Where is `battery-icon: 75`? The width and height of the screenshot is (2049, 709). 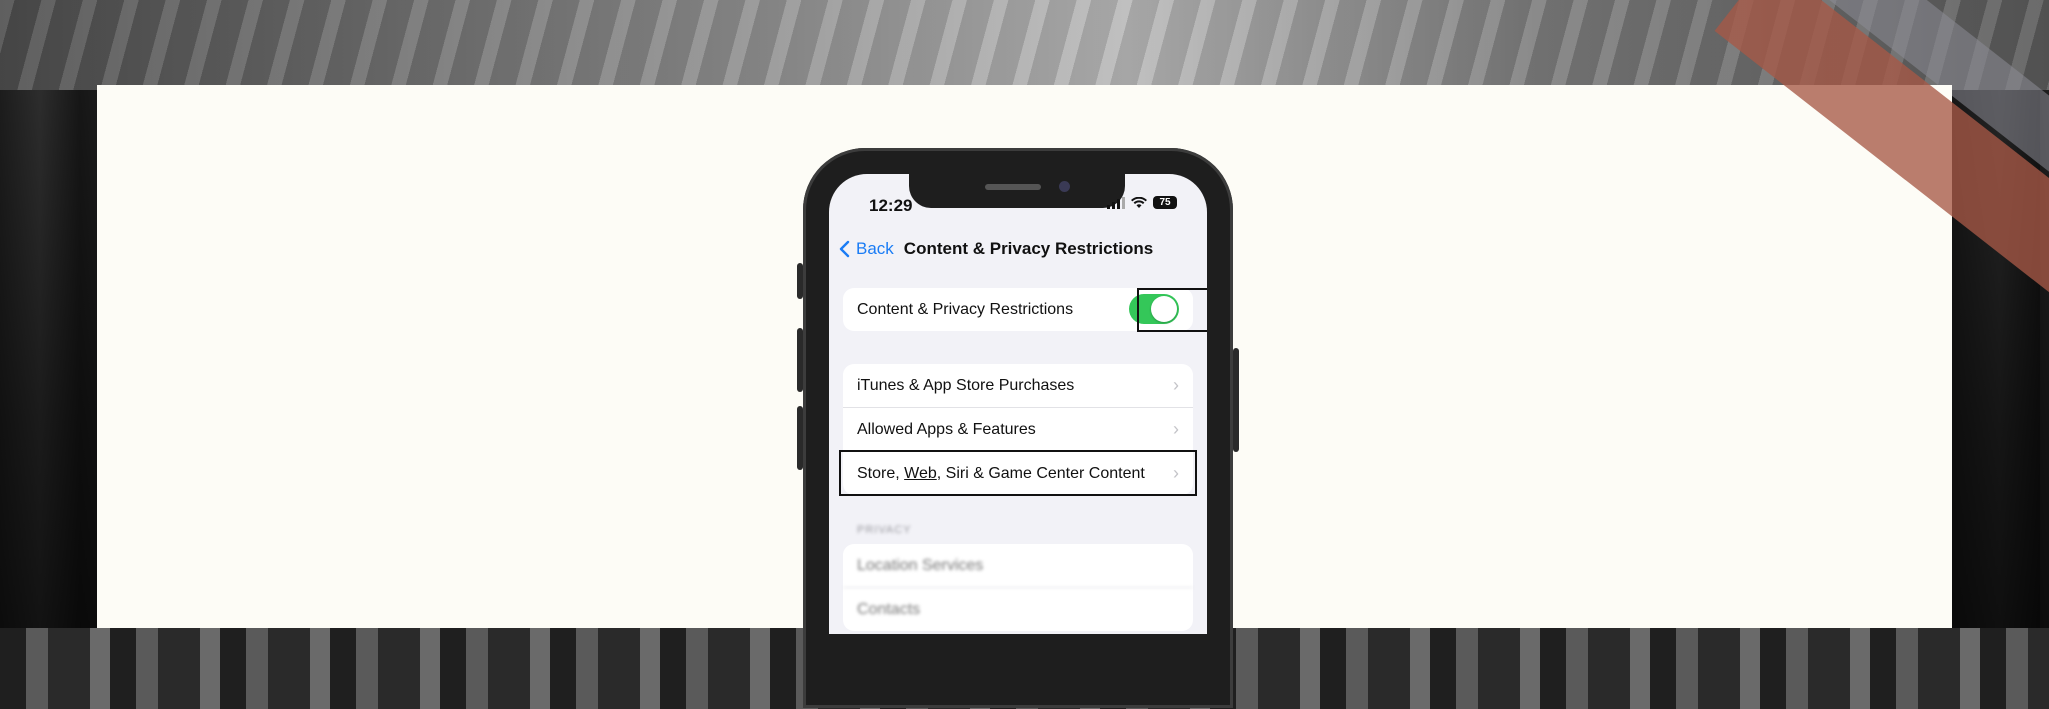
battery-icon: 75 is located at coordinates (1165, 202).